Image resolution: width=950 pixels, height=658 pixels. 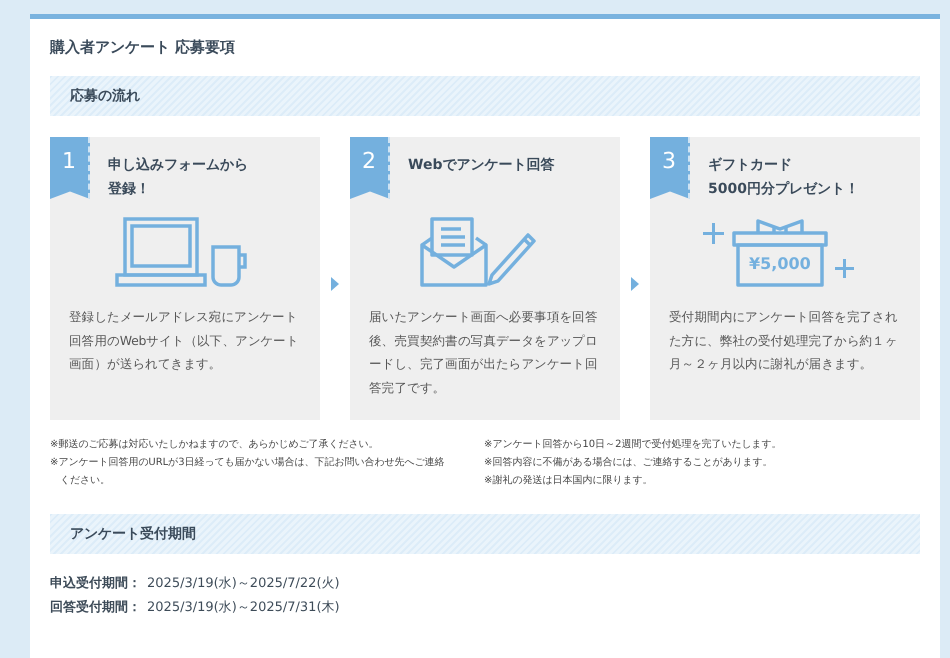 I want to click on page-title: 購入者アンケート 応募要項, so click(x=143, y=47).